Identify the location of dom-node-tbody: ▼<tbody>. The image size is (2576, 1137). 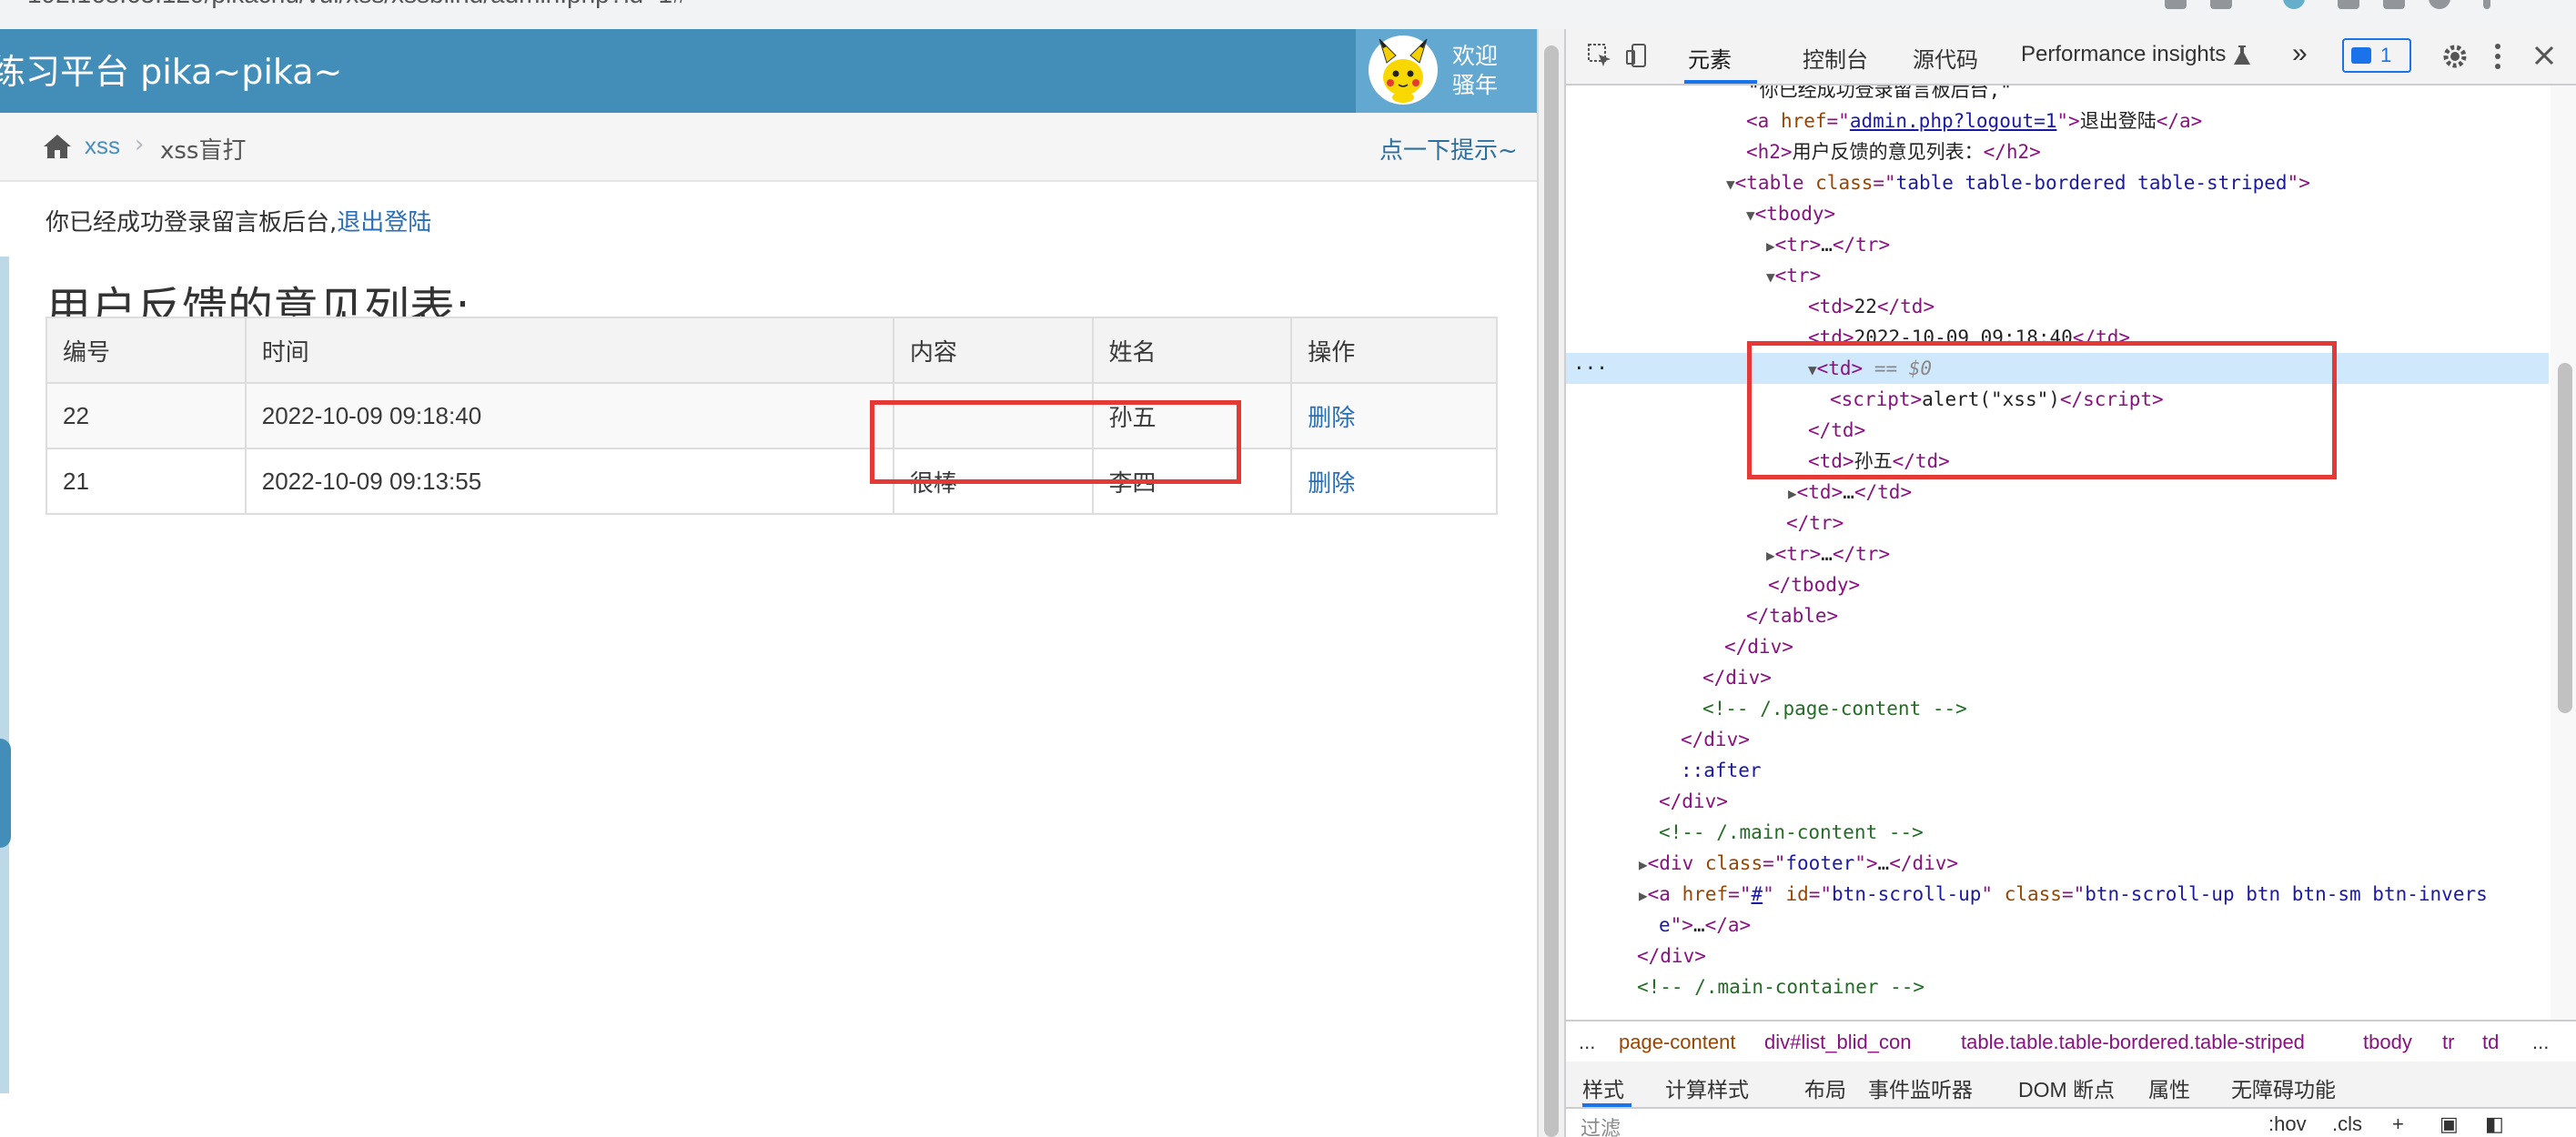
(2057, 213).